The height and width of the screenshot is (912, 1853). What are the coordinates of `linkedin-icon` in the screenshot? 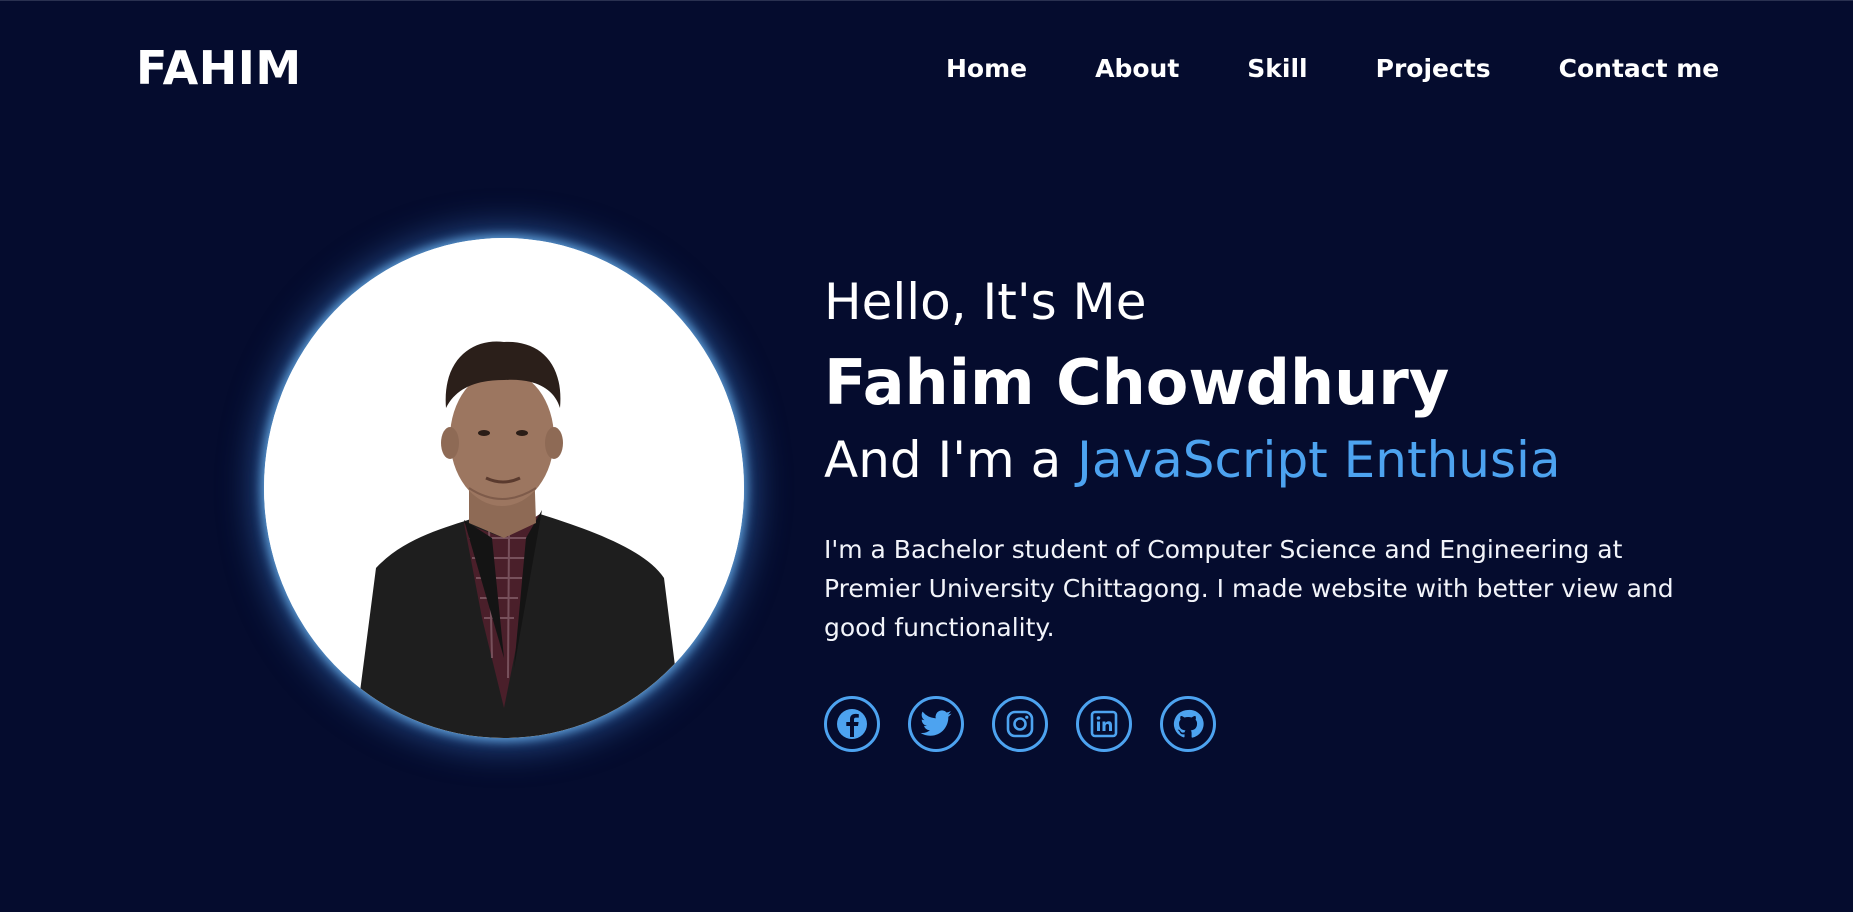 It's located at (1104, 724).